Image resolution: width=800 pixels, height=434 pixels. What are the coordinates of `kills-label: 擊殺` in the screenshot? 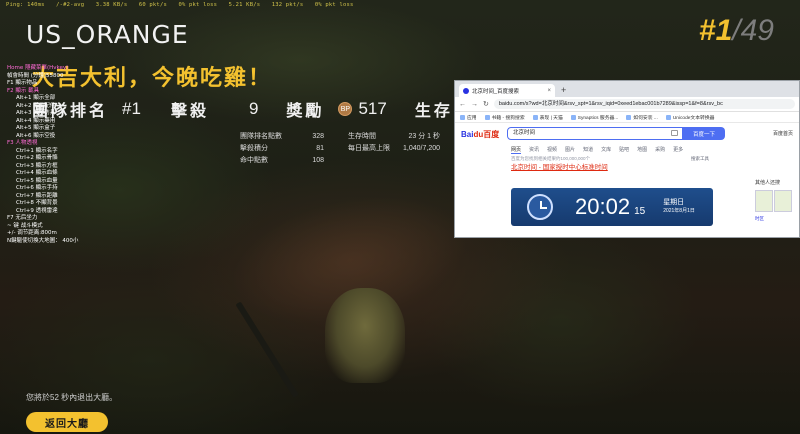 It's located at (189, 111).